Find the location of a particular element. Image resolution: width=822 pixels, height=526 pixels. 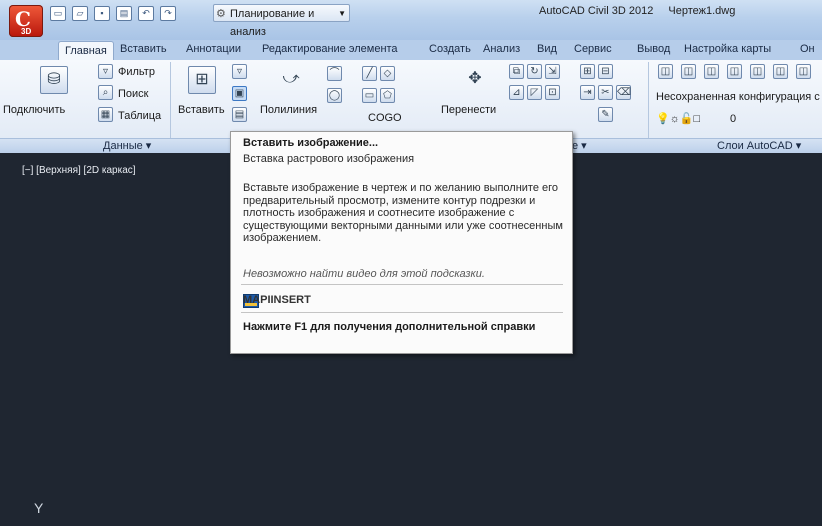

fillet-icon: ◸ is located at coordinates (534, 92).